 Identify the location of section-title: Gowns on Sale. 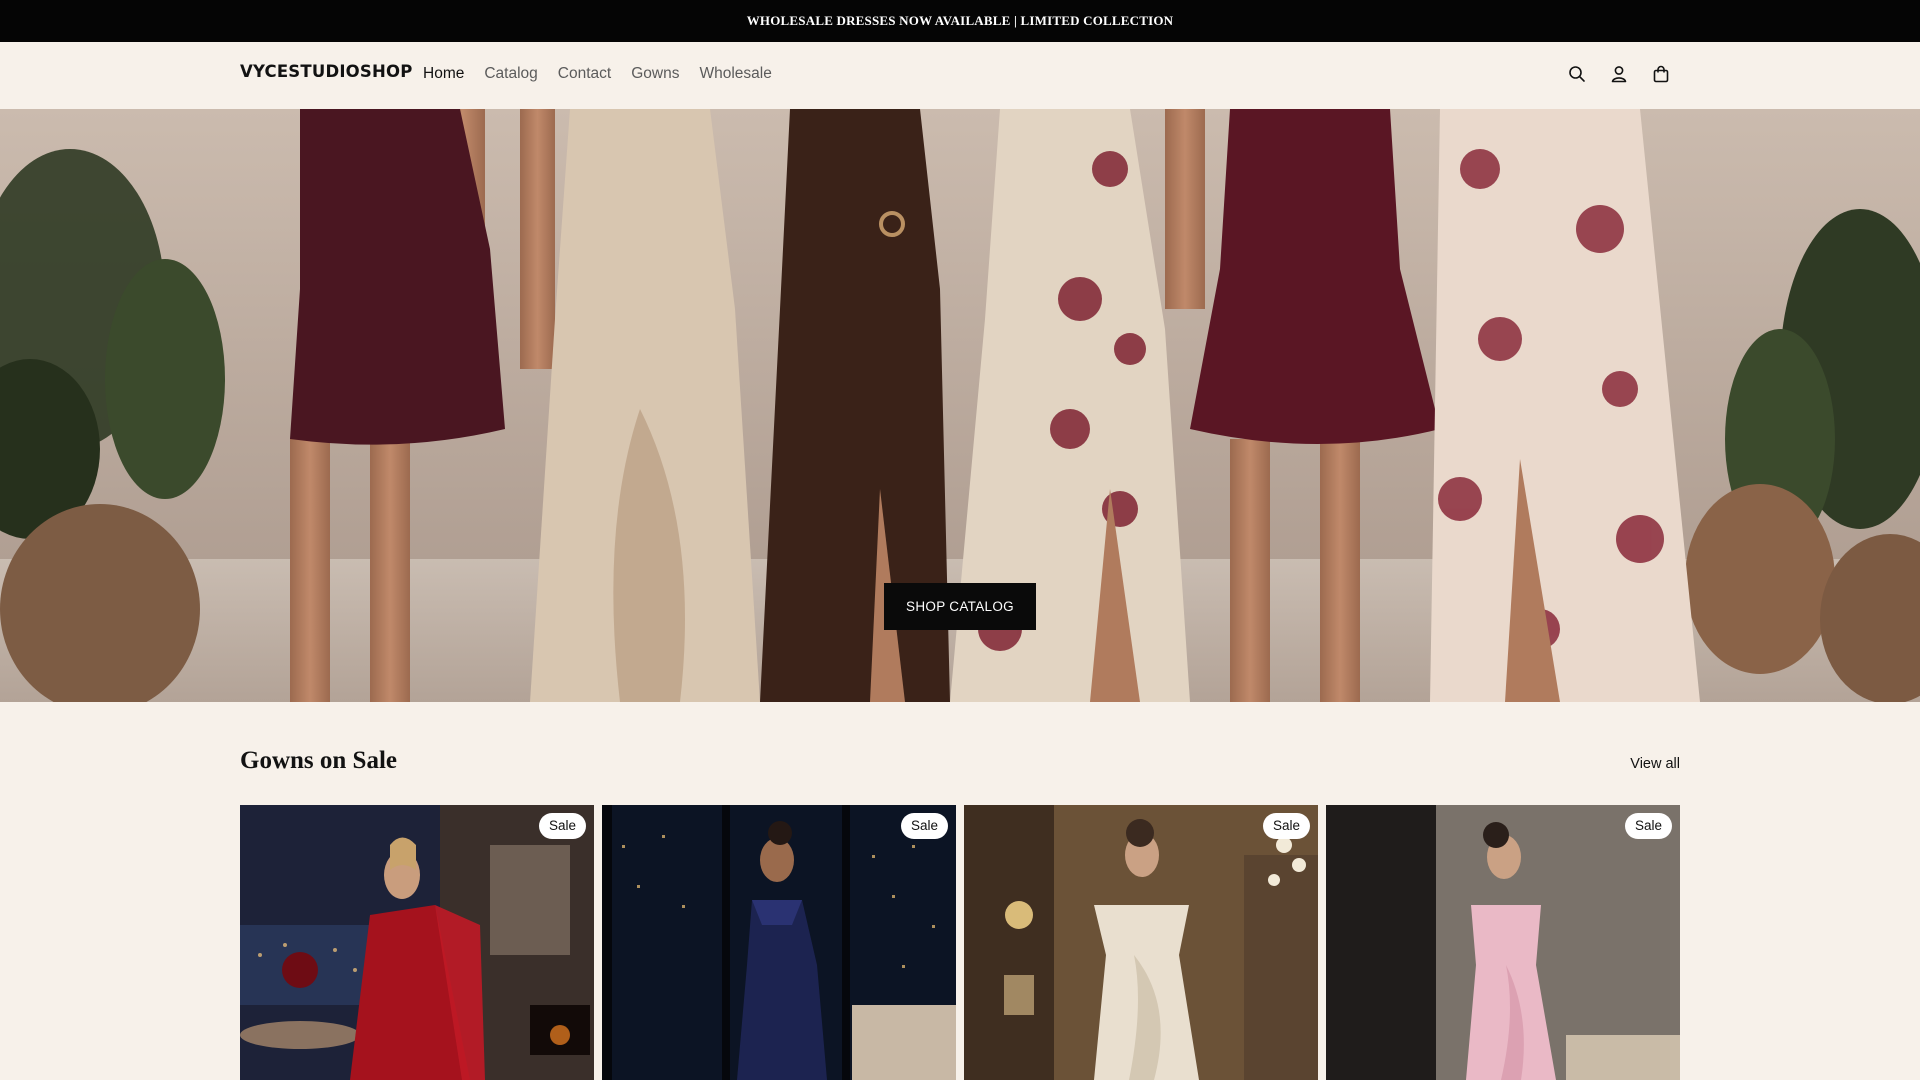
(318, 760).